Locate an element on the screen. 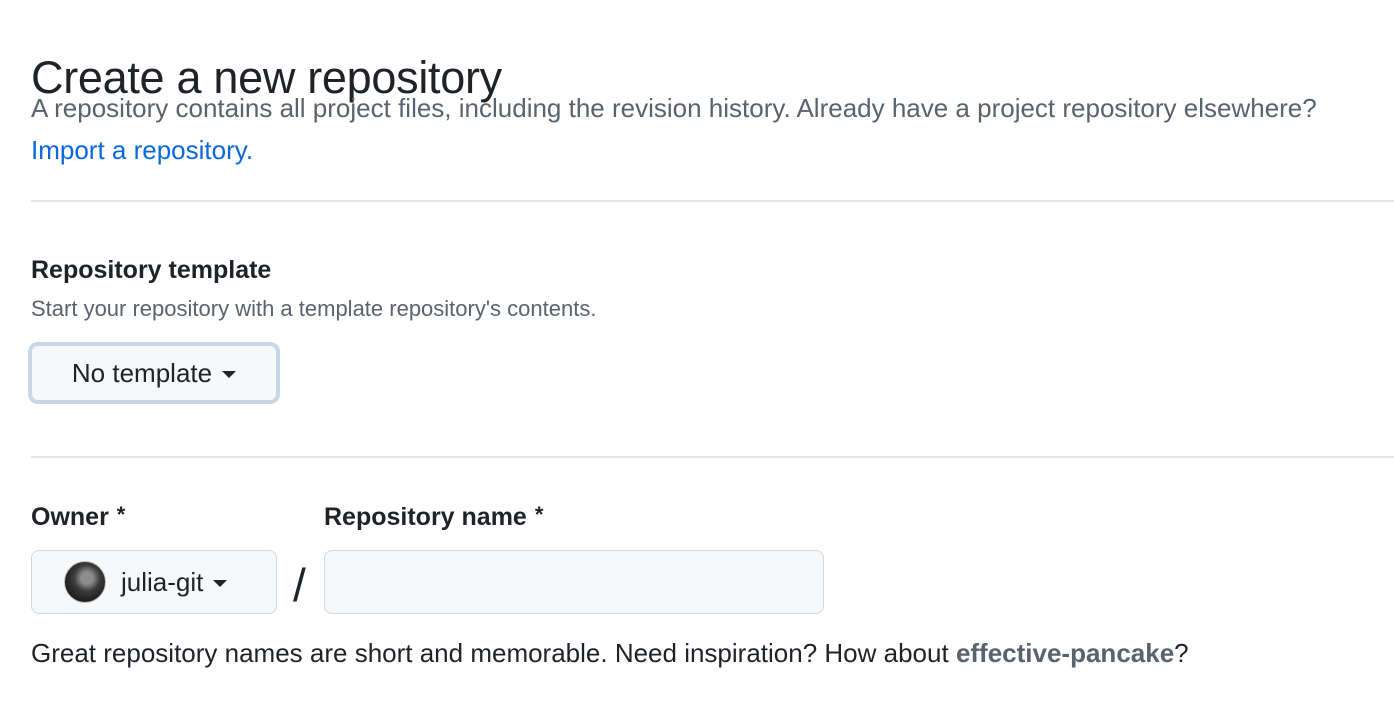  suggested-name: effective-pancake is located at coordinates (1065, 653).